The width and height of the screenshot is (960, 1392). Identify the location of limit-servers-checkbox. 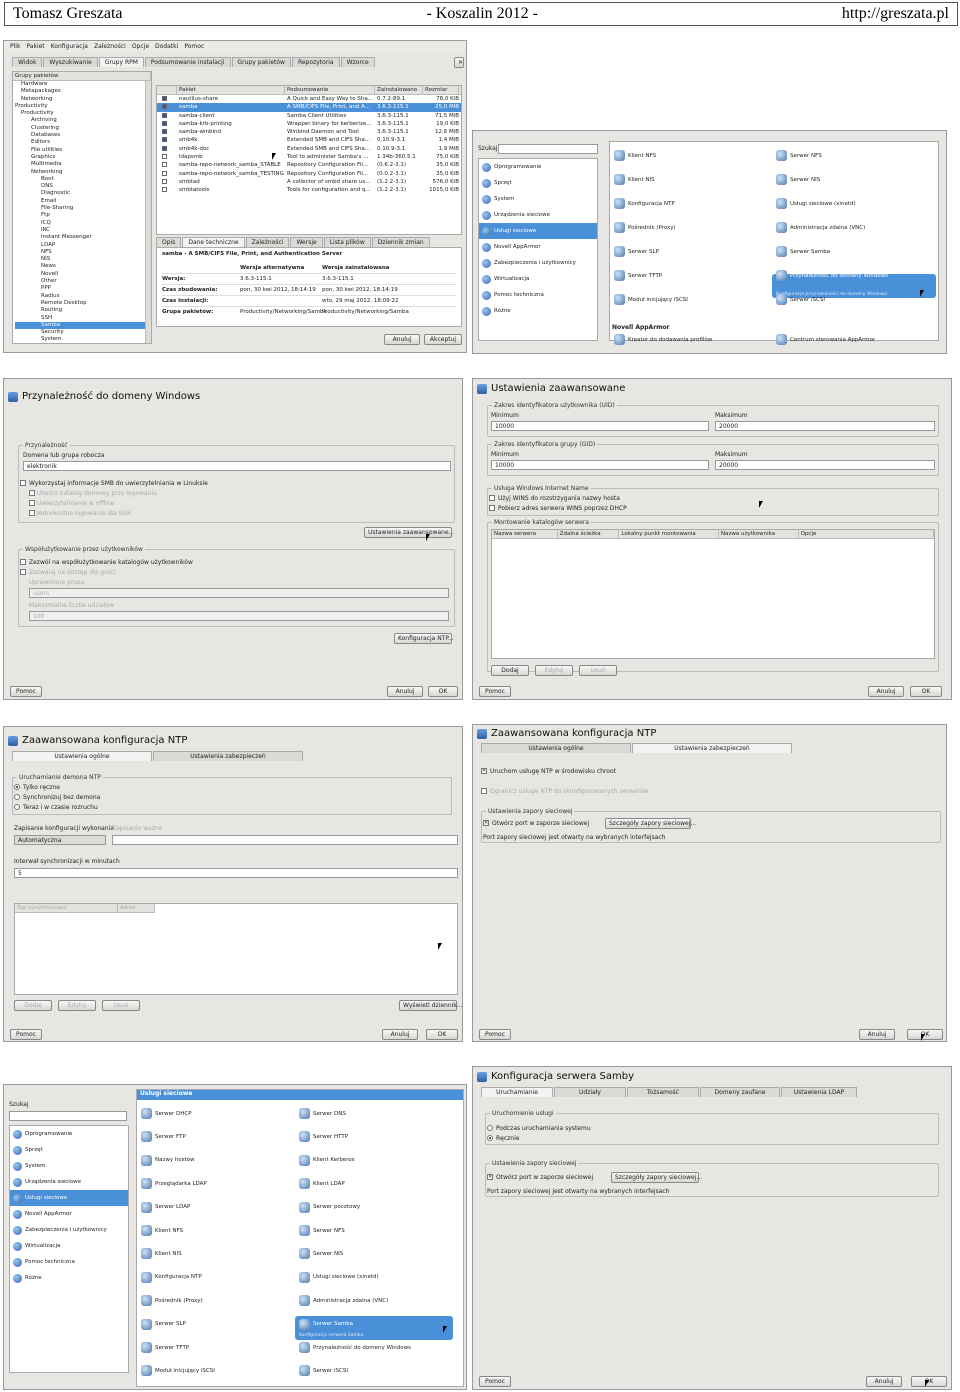
(484, 791).